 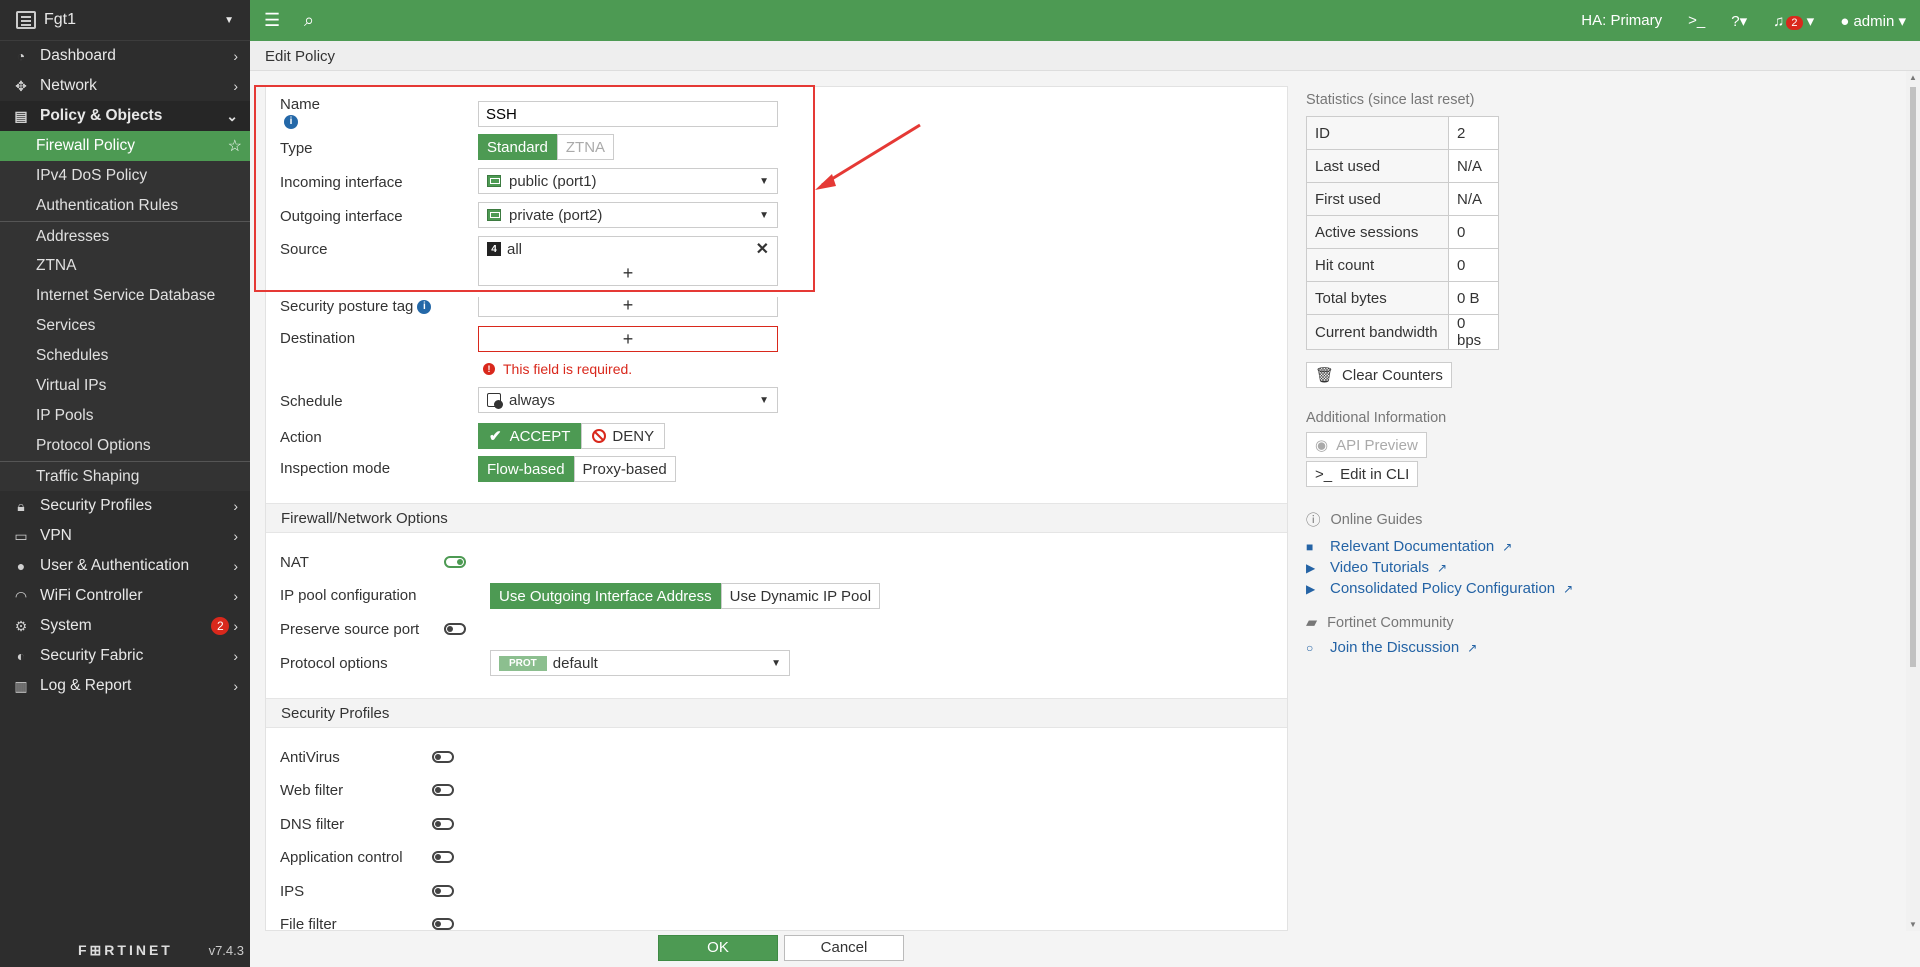 What do you see at coordinates (125, 146) in the screenshot?
I see `sidebar-item-firewall-policy: Firewall Policy ☆` at bounding box center [125, 146].